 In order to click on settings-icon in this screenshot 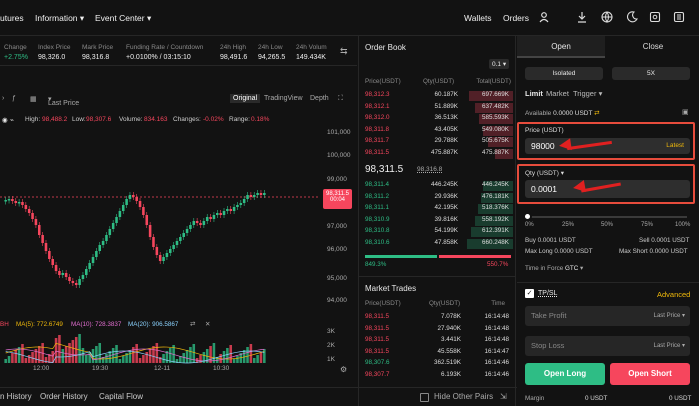, I will do `click(655, 18)`.